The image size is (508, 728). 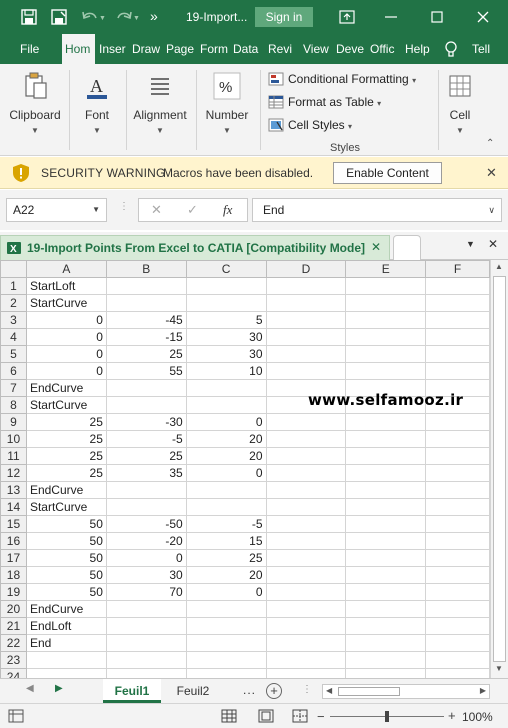 What do you see at coordinates (13, 490) in the screenshot?
I see `row-header: 13` at bounding box center [13, 490].